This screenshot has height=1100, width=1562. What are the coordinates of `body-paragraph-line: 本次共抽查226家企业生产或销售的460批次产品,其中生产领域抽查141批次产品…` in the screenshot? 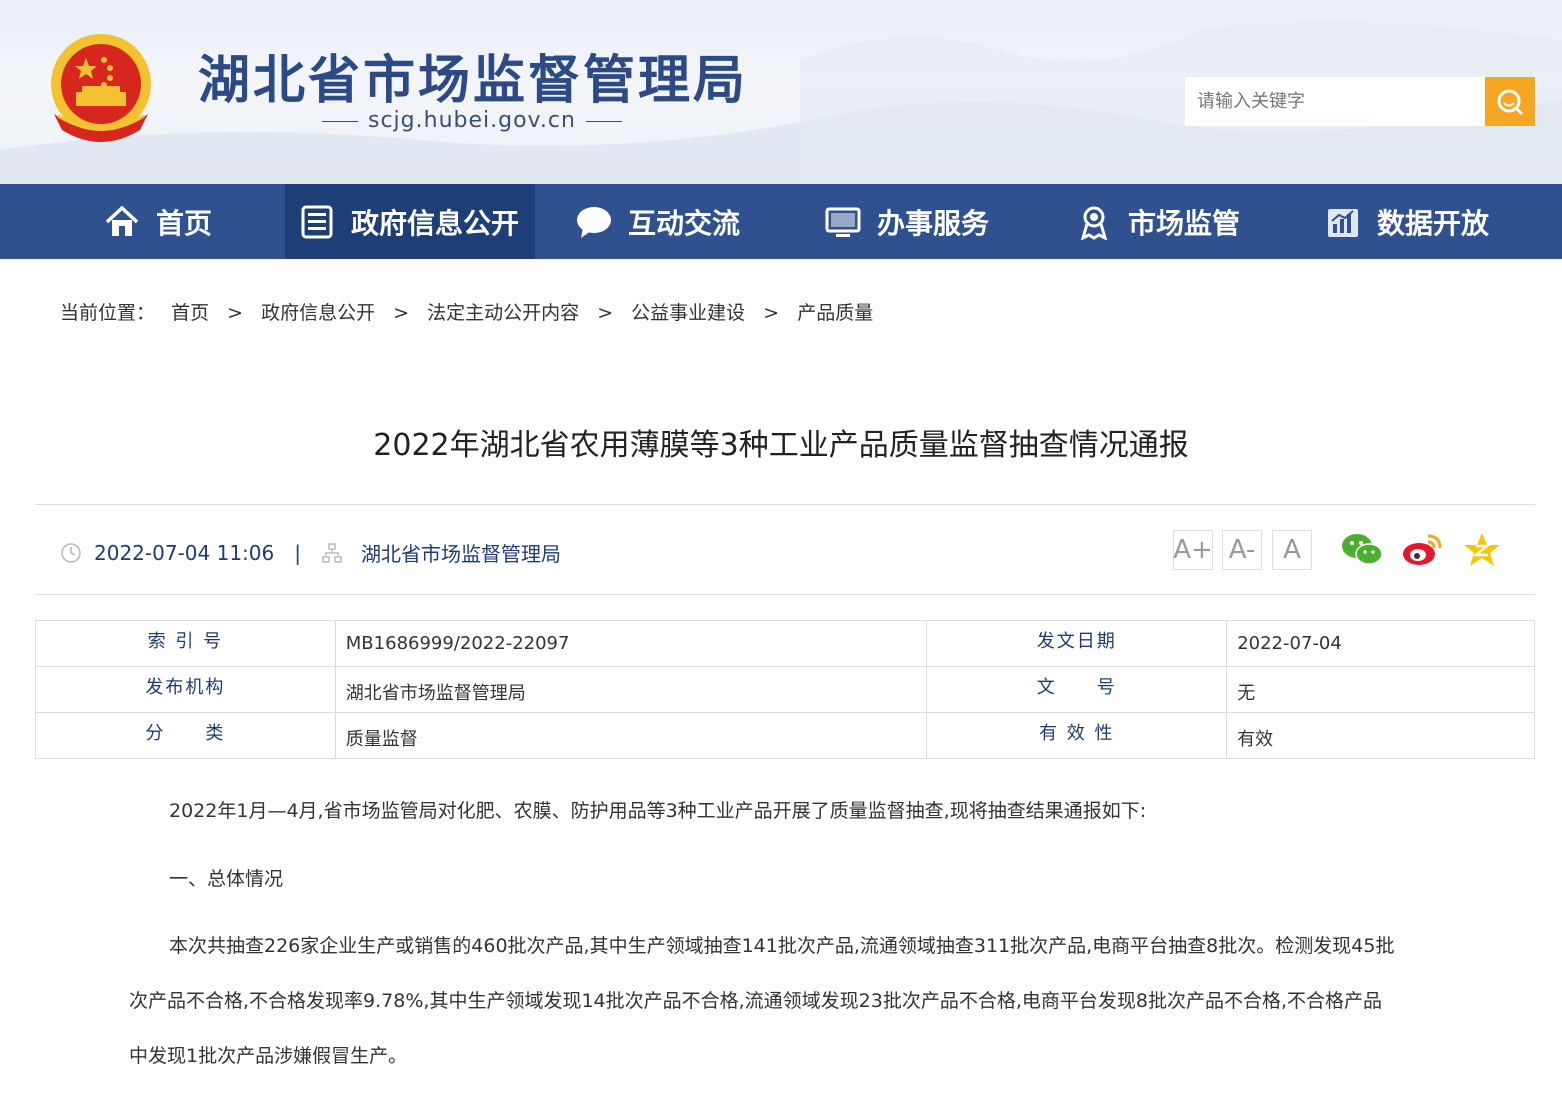 It's located at (782, 946).